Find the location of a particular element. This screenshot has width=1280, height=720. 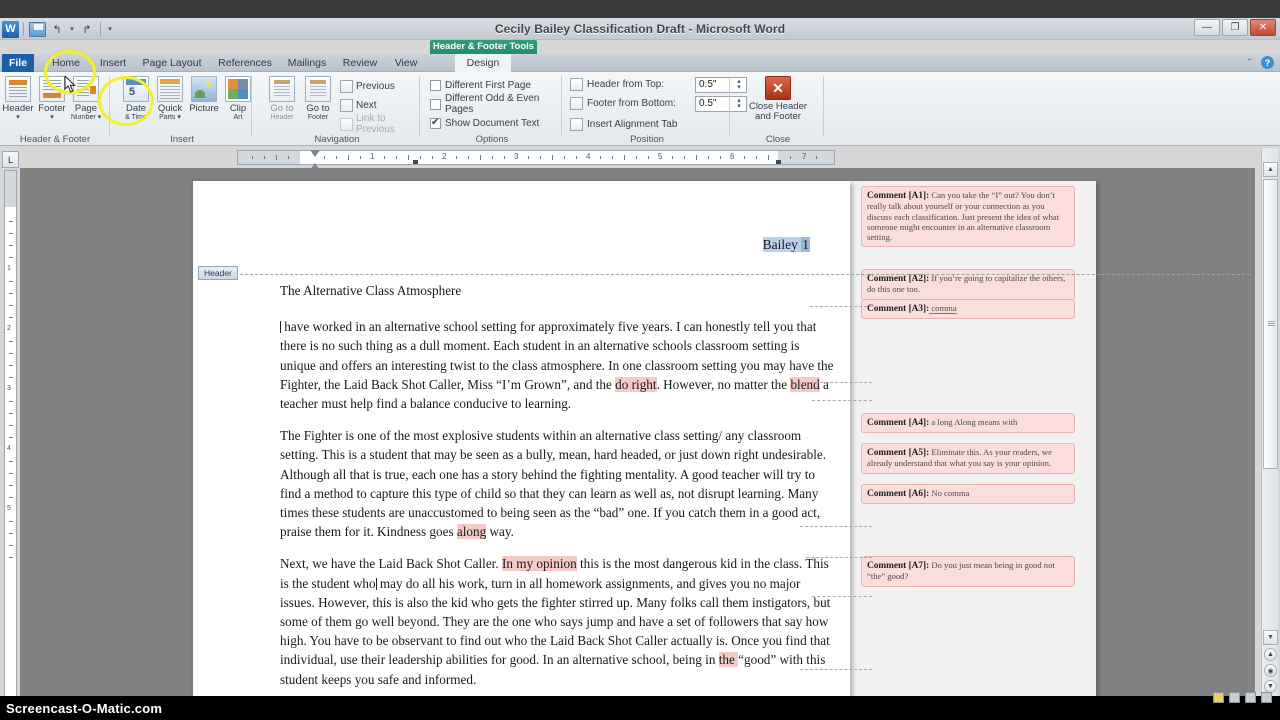

header-text: Bailey is located at coordinates (782, 244).